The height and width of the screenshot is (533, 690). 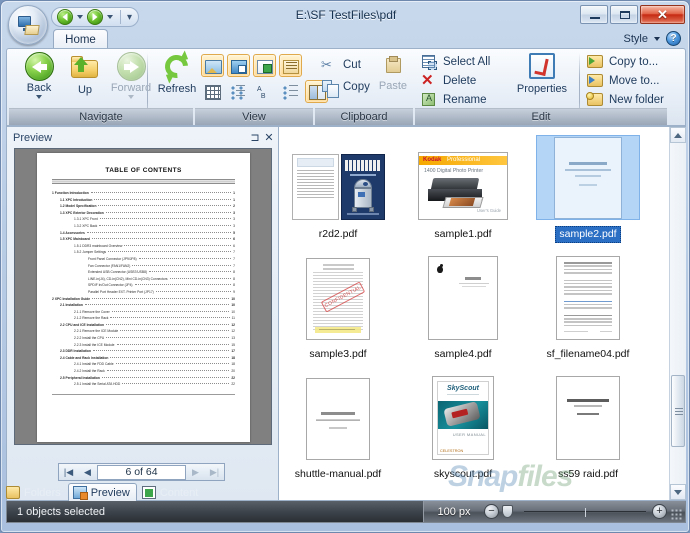 I want to click on forward-button: Forward, so click(x=131, y=75).